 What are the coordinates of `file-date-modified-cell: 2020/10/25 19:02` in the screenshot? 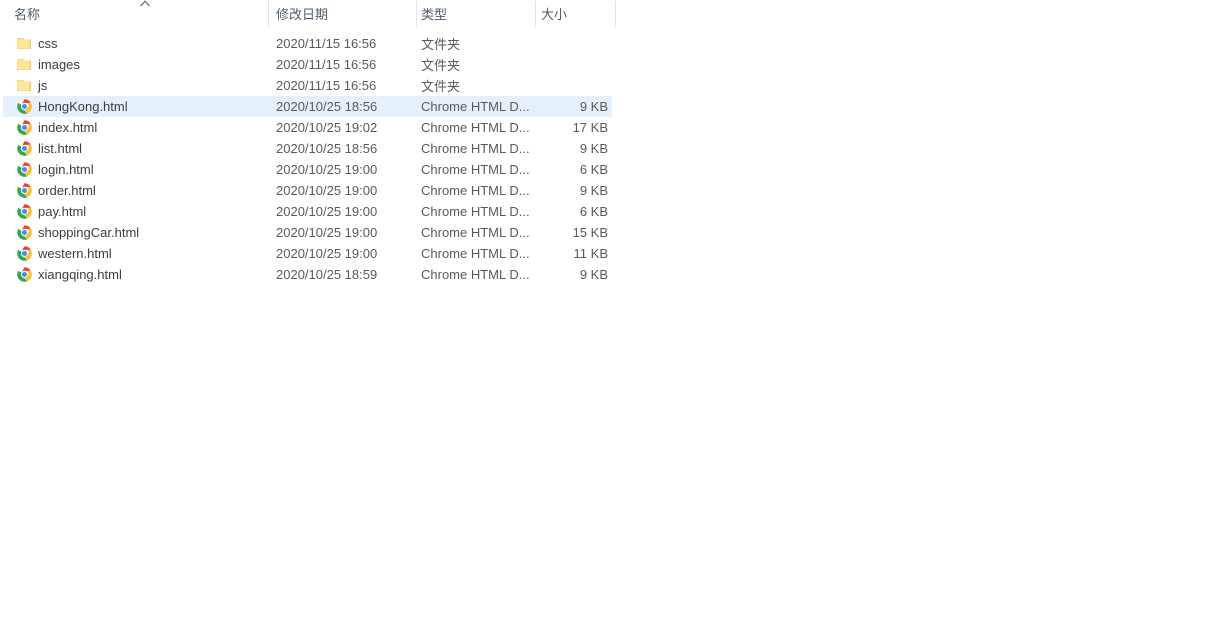 It's located at (327, 127).